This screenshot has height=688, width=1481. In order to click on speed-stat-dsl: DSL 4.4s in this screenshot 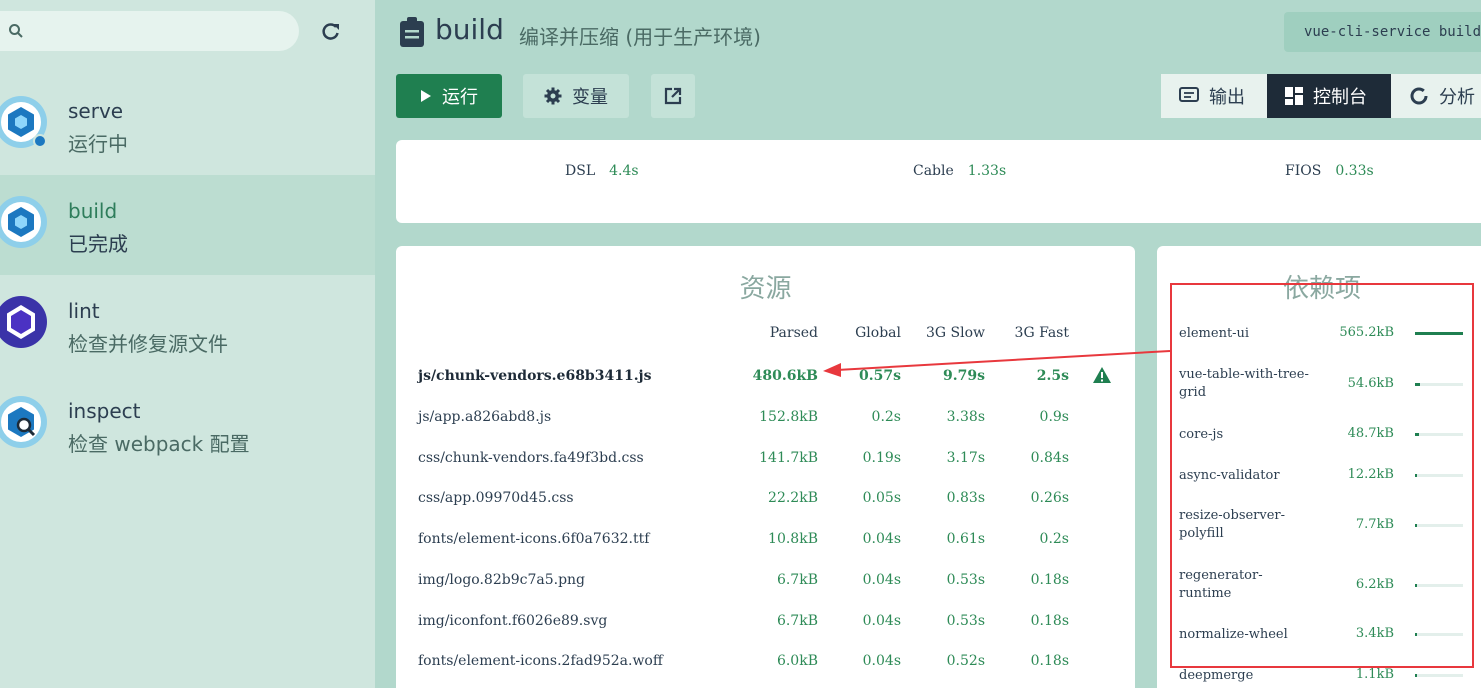, I will do `click(602, 171)`.